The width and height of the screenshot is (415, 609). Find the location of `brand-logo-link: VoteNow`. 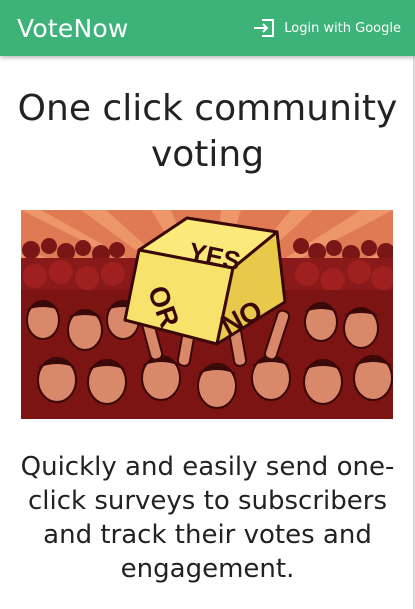

brand-logo-link: VoteNow is located at coordinates (72, 28).